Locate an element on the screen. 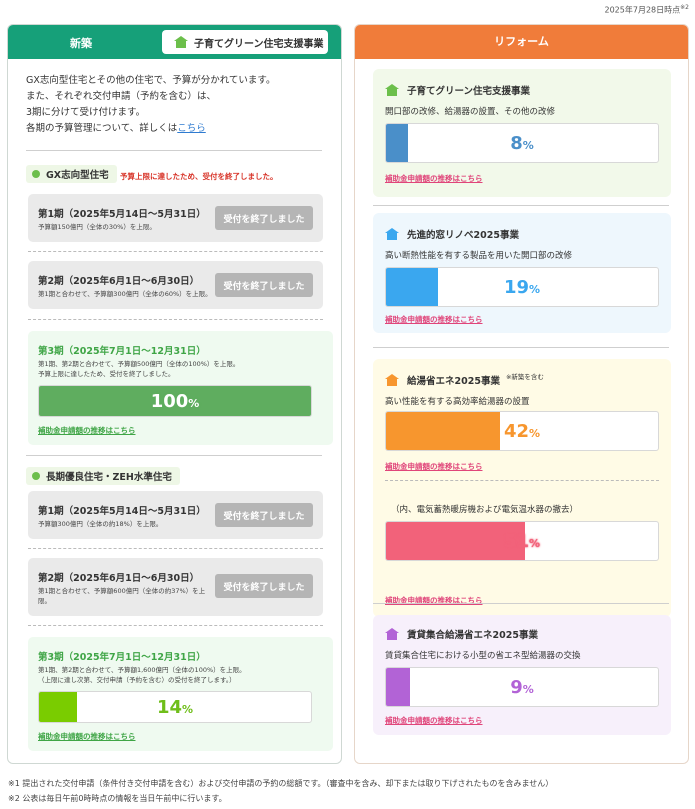 The height and width of the screenshot is (809, 695). heater-house-icon is located at coordinates (392, 380).